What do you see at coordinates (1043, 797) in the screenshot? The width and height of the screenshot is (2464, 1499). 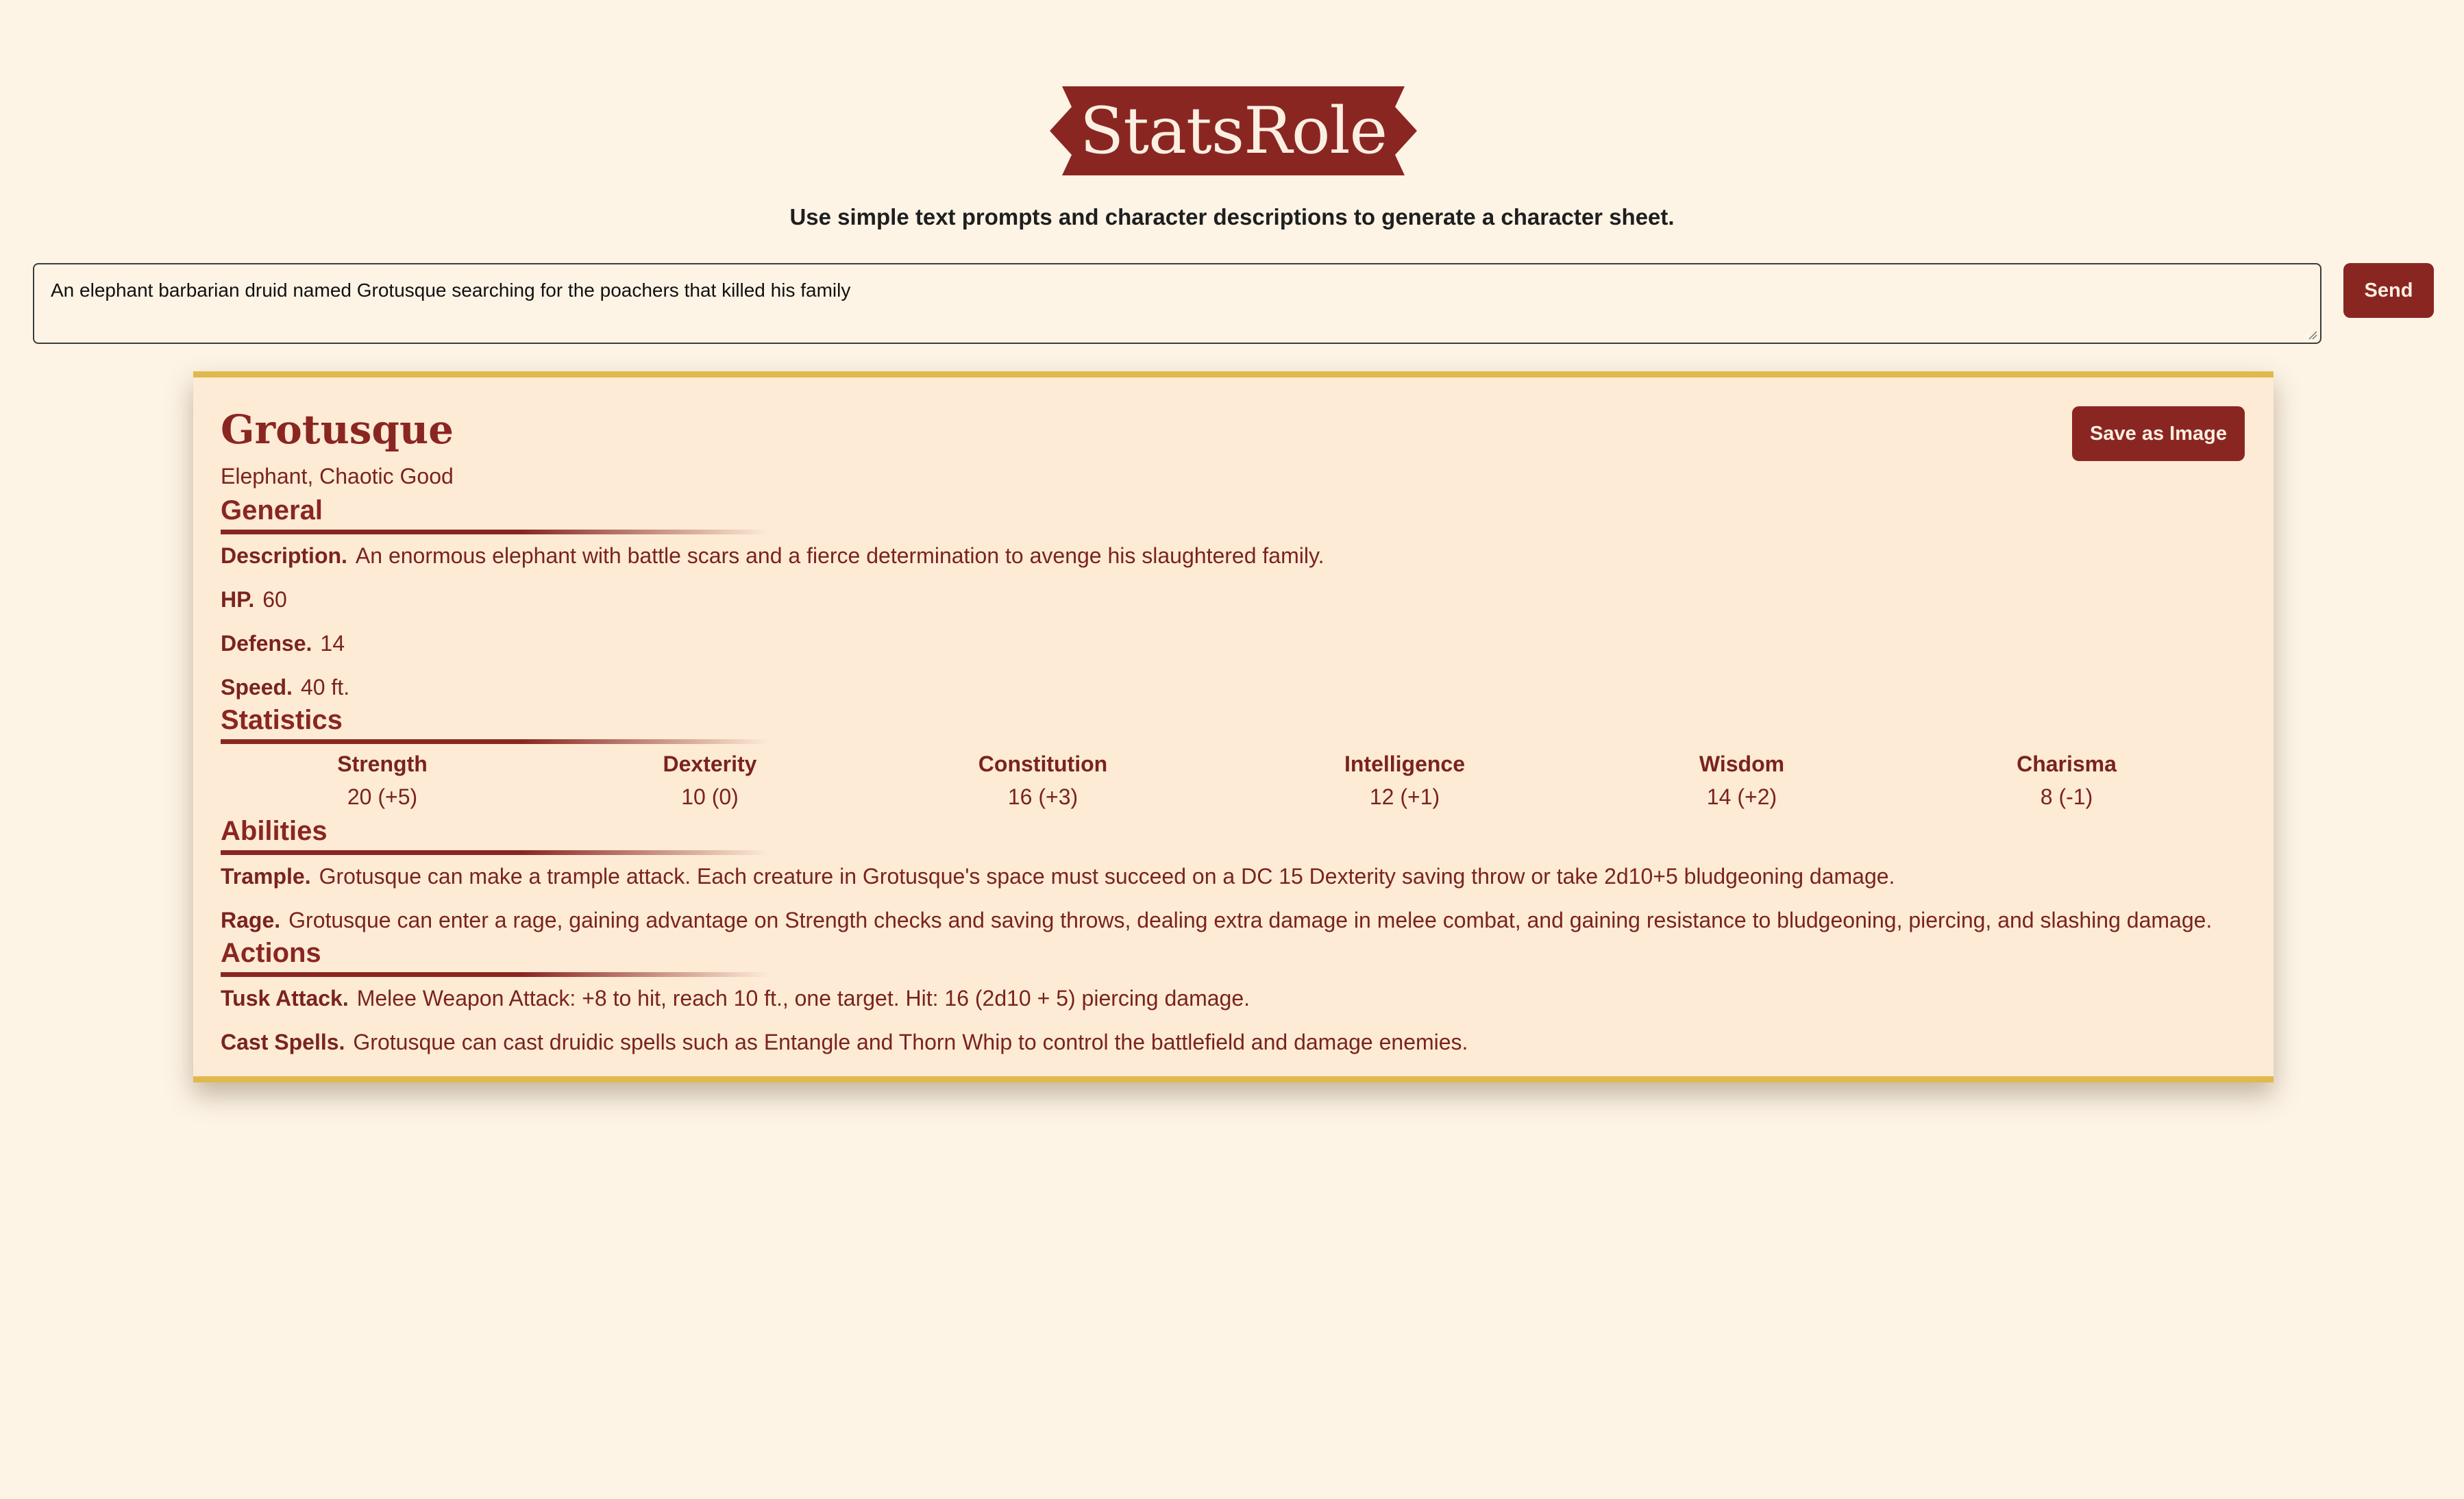 I see `stat-constitution-value: 16 (+3)` at bounding box center [1043, 797].